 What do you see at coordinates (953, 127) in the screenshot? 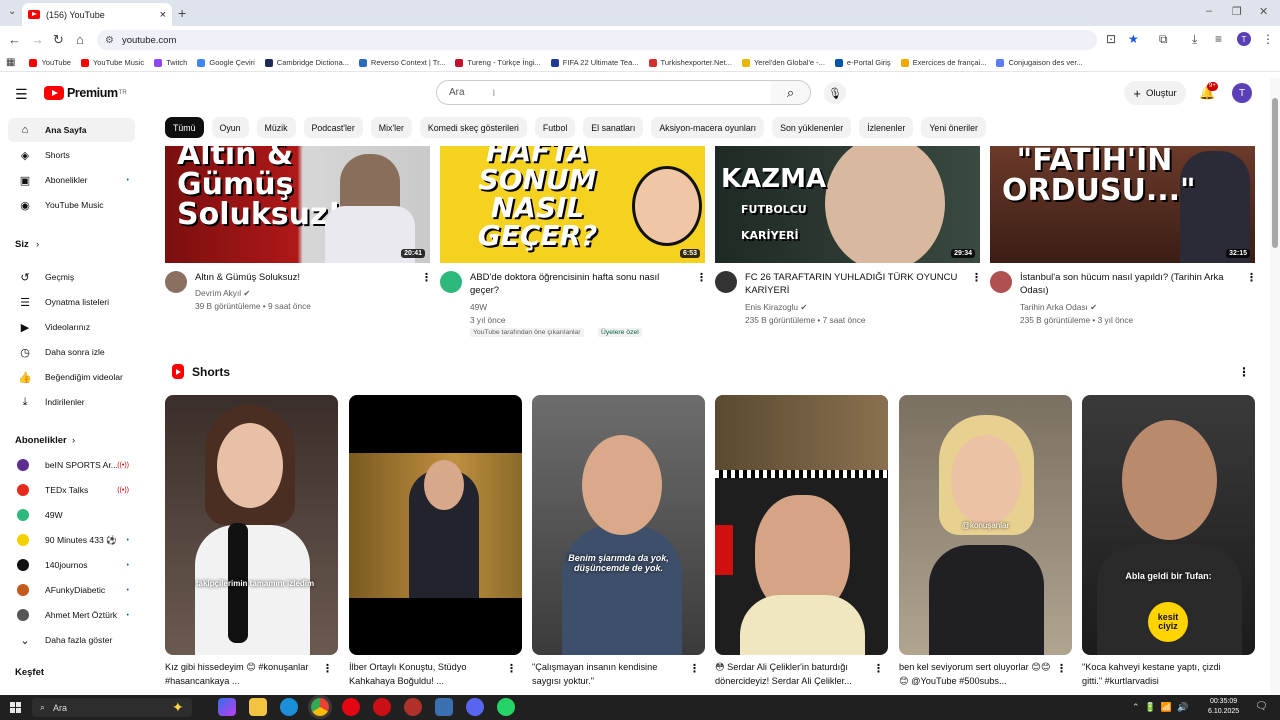
I see `filter-chip: Yeni öneriler` at bounding box center [953, 127].